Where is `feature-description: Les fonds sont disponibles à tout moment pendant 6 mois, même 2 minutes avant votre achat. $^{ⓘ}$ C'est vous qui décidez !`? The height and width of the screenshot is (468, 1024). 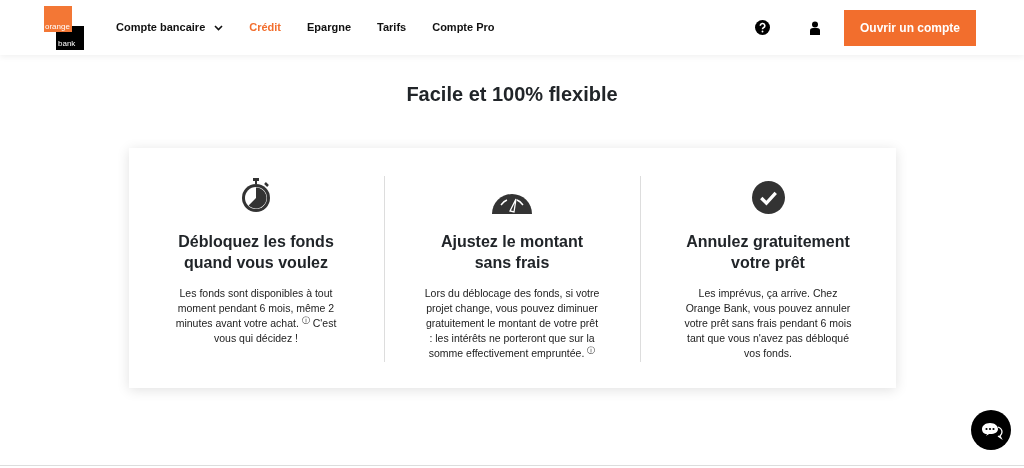 feature-description: Les fonds sont disponibles à tout moment pendant 6 mois, même 2 minutes avant votre achat. $^{ⓘ}$ C'est vous qui décidez ! is located at coordinates (256, 316).